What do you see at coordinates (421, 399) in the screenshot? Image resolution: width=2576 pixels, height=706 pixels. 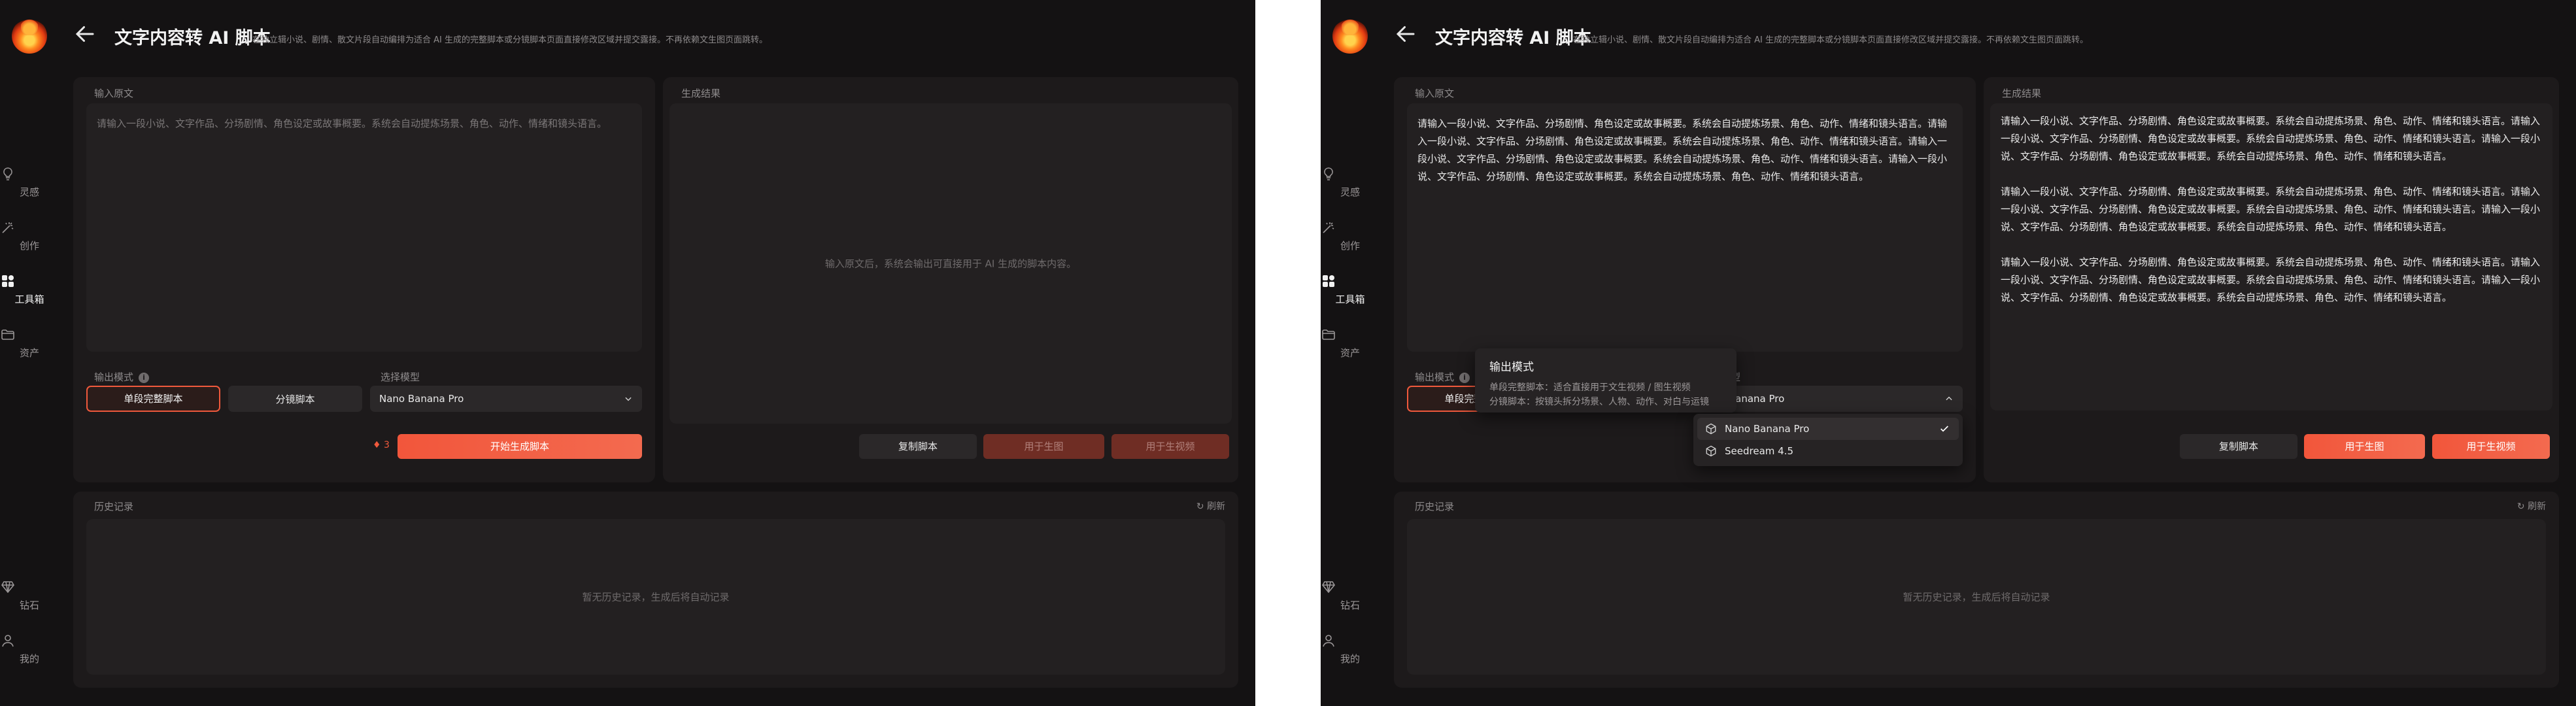 I see `model-select-value: Nano Banana Pro` at bounding box center [421, 399].